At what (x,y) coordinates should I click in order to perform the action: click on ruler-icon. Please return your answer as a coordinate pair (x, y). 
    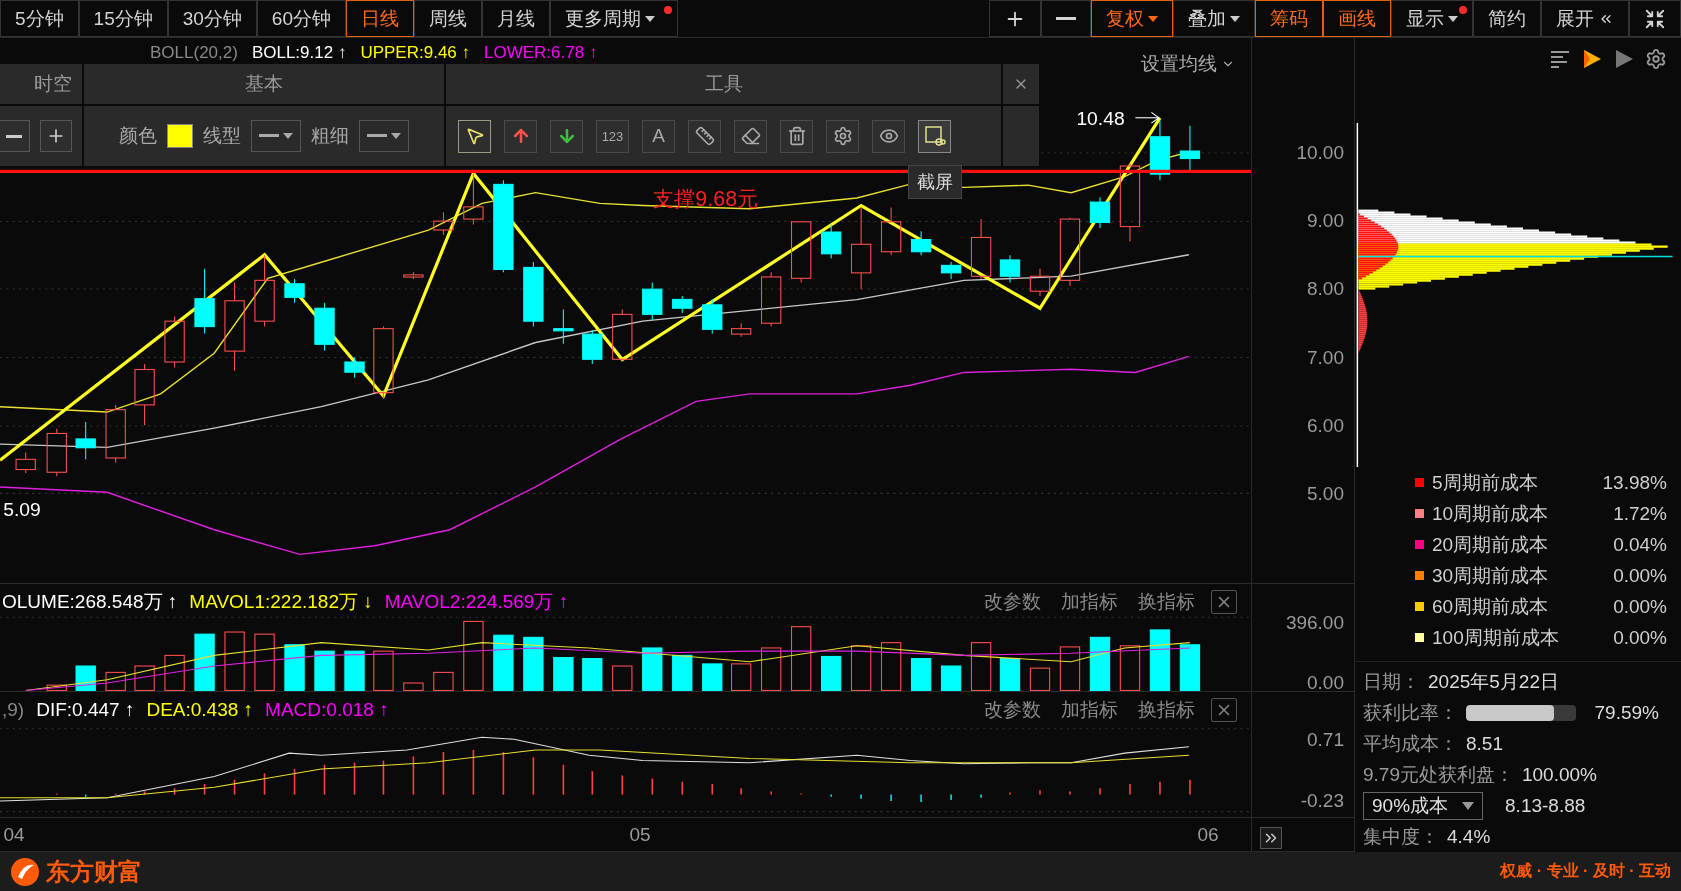
    Looking at the image, I should click on (704, 136).